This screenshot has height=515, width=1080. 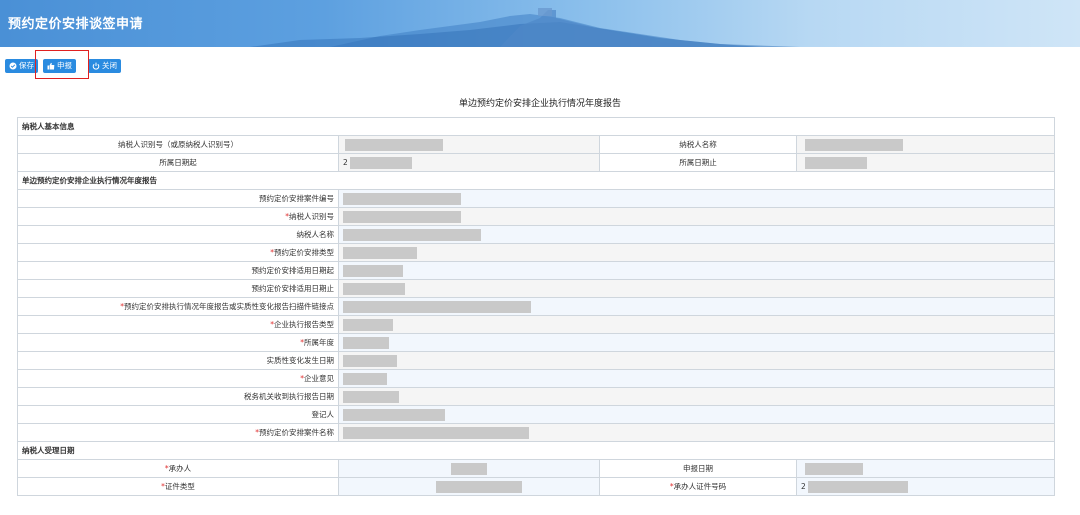 What do you see at coordinates (178, 252) in the screenshot?
I see `report-row-label: *预约定价安排类型` at bounding box center [178, 252].